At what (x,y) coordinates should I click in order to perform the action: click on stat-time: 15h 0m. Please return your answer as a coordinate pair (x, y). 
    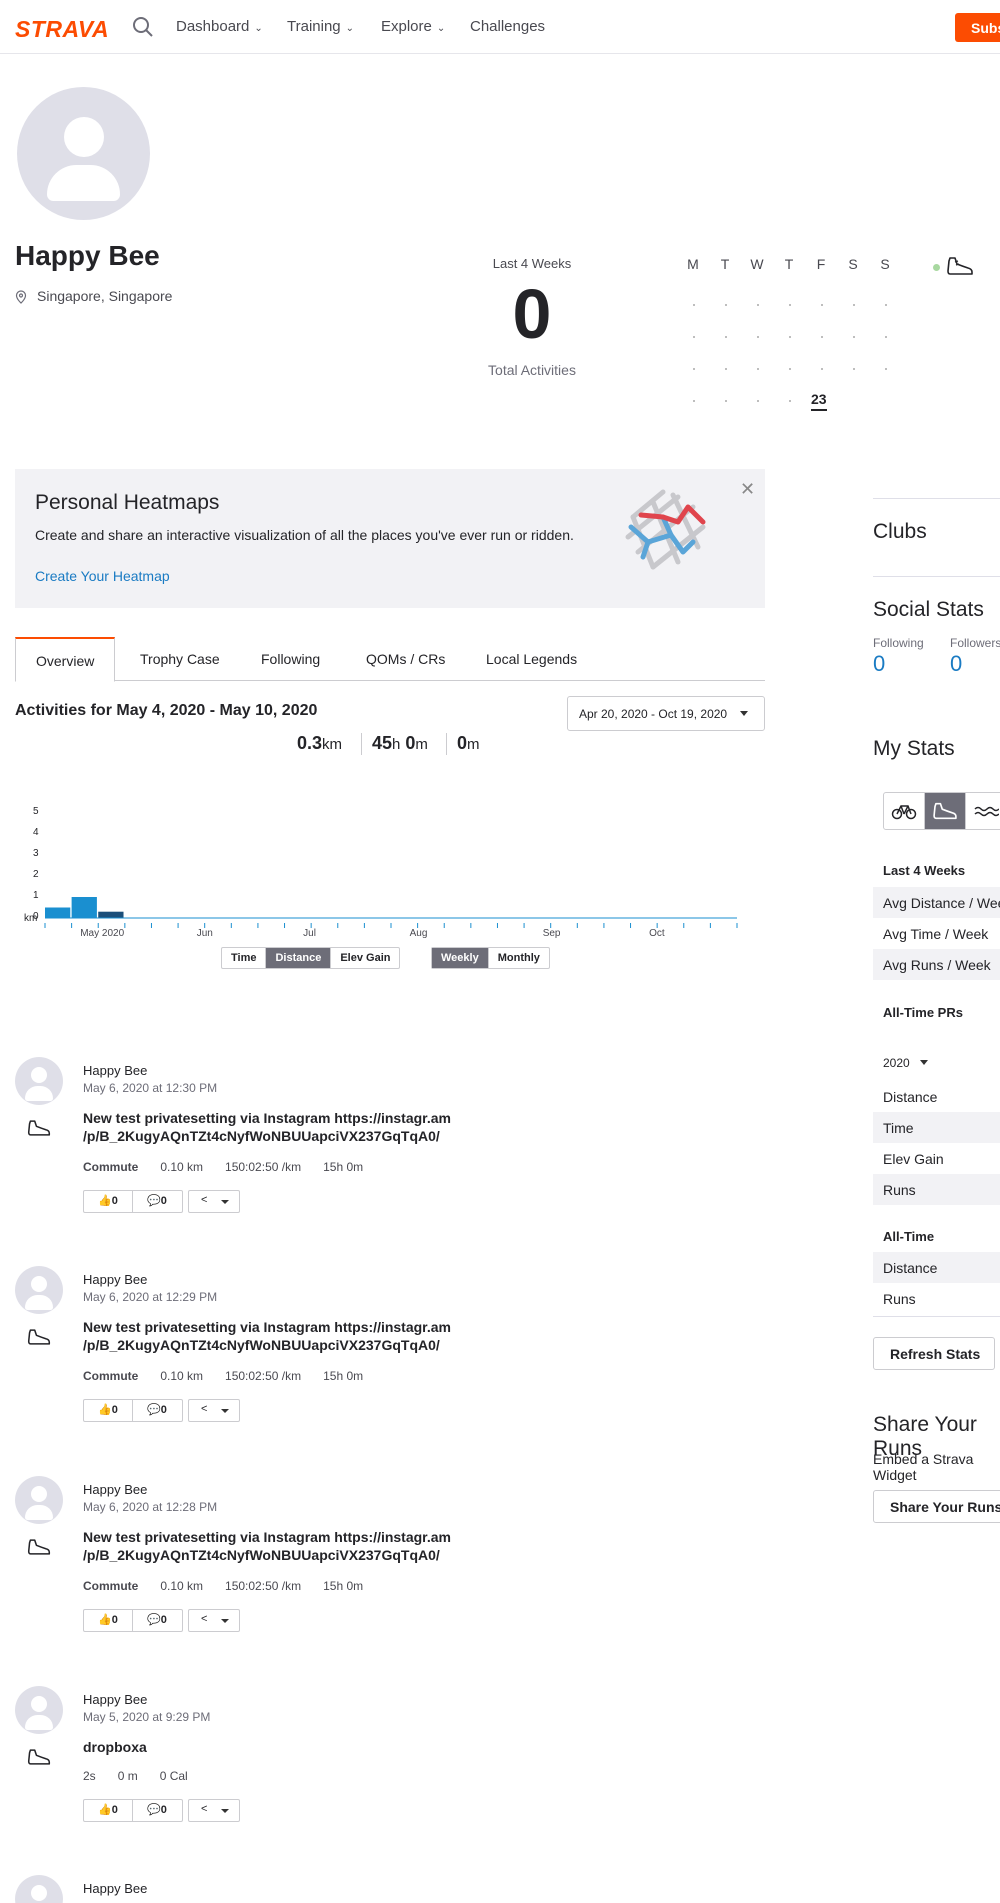
    Looking at the image, I should click on (343, 1586).